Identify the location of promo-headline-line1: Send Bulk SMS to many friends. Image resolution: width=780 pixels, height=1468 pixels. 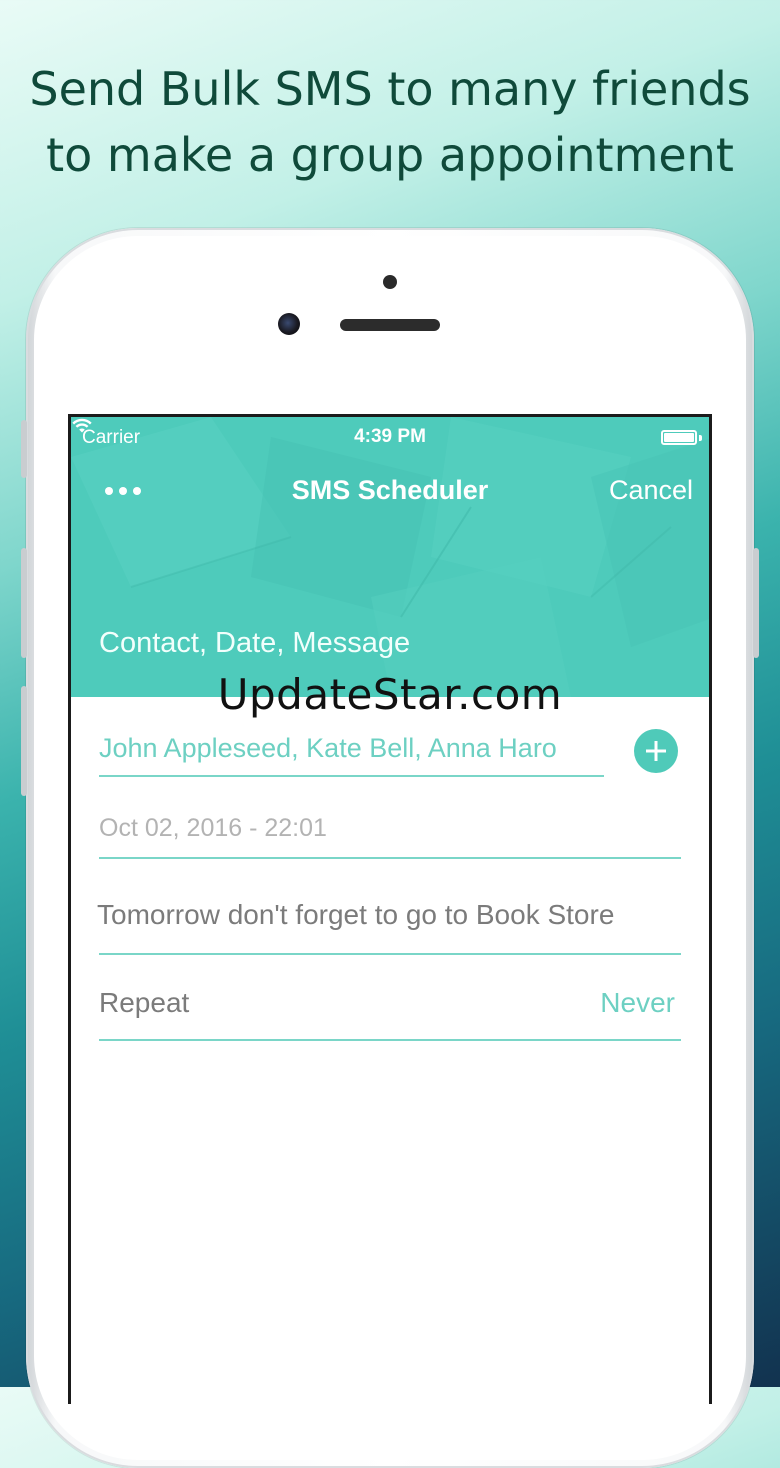
(390, 89).